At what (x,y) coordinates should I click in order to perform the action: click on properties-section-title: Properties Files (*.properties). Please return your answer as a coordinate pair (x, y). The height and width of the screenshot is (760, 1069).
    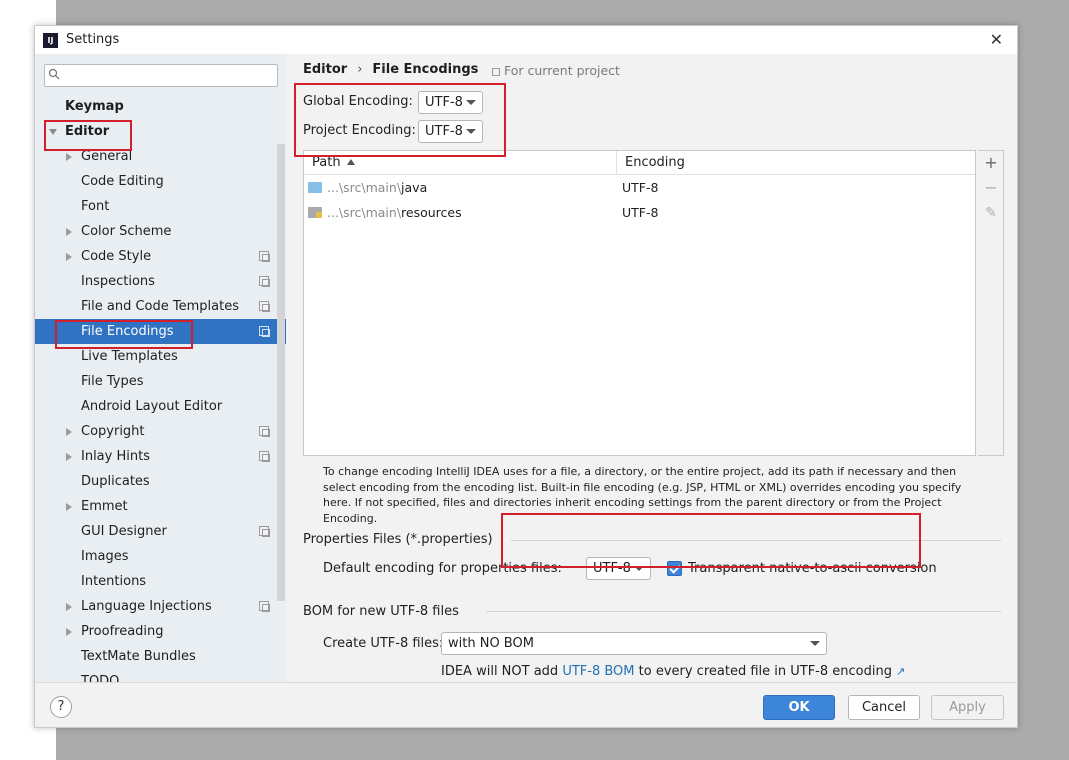
    Looking at the image, I should click on (398, 539).